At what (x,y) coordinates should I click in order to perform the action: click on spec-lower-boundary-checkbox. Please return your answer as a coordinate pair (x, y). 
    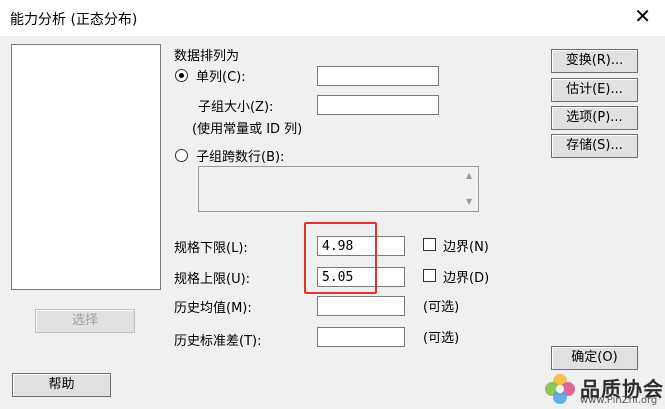
    Looking at the image, I should click on (429, 244).